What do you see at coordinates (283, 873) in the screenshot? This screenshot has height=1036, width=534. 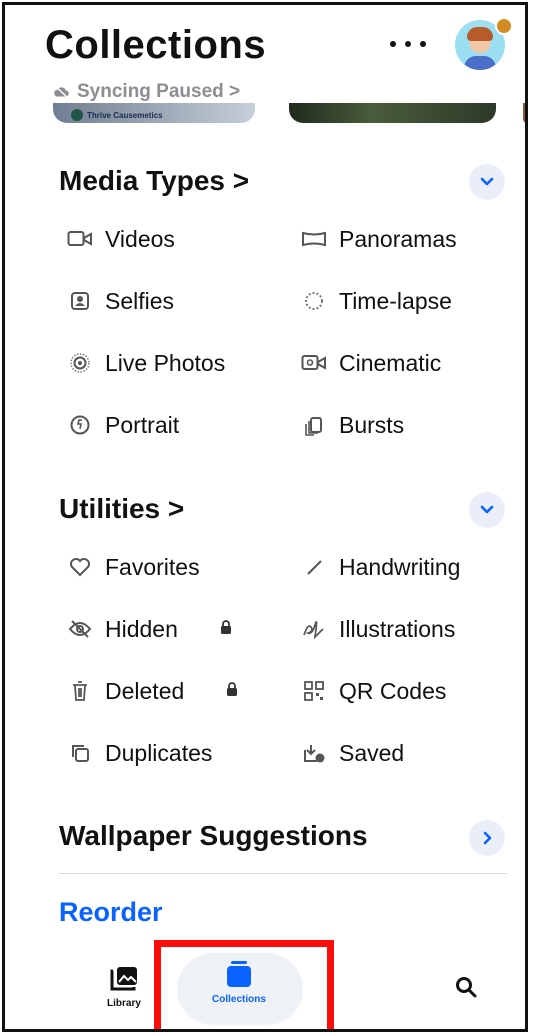 I see `section-divider` at bounding box center [283, 873].